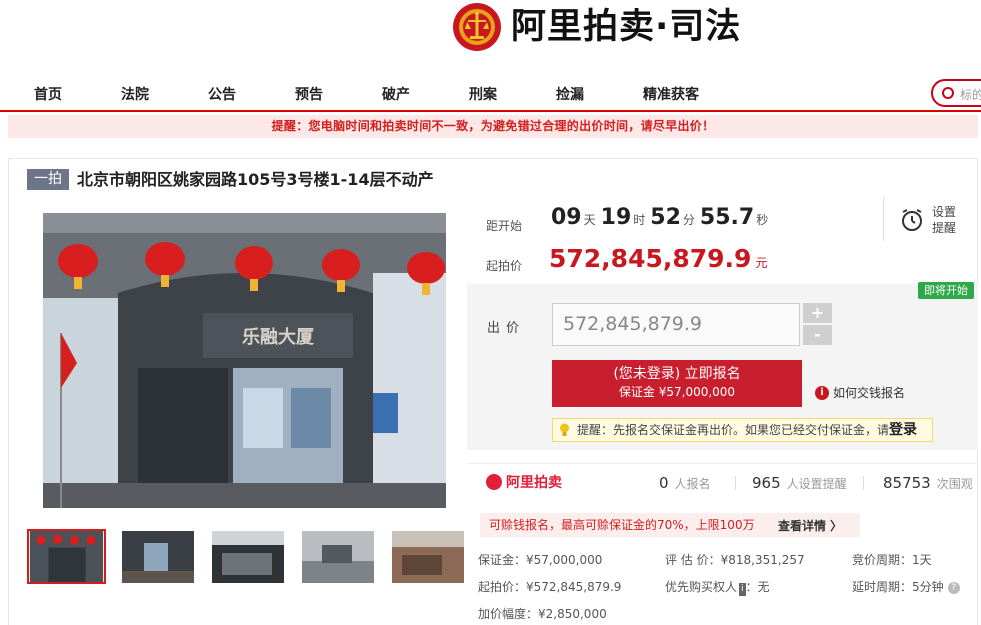  I want to click on alarm-clock-icon, so click(912, 220).